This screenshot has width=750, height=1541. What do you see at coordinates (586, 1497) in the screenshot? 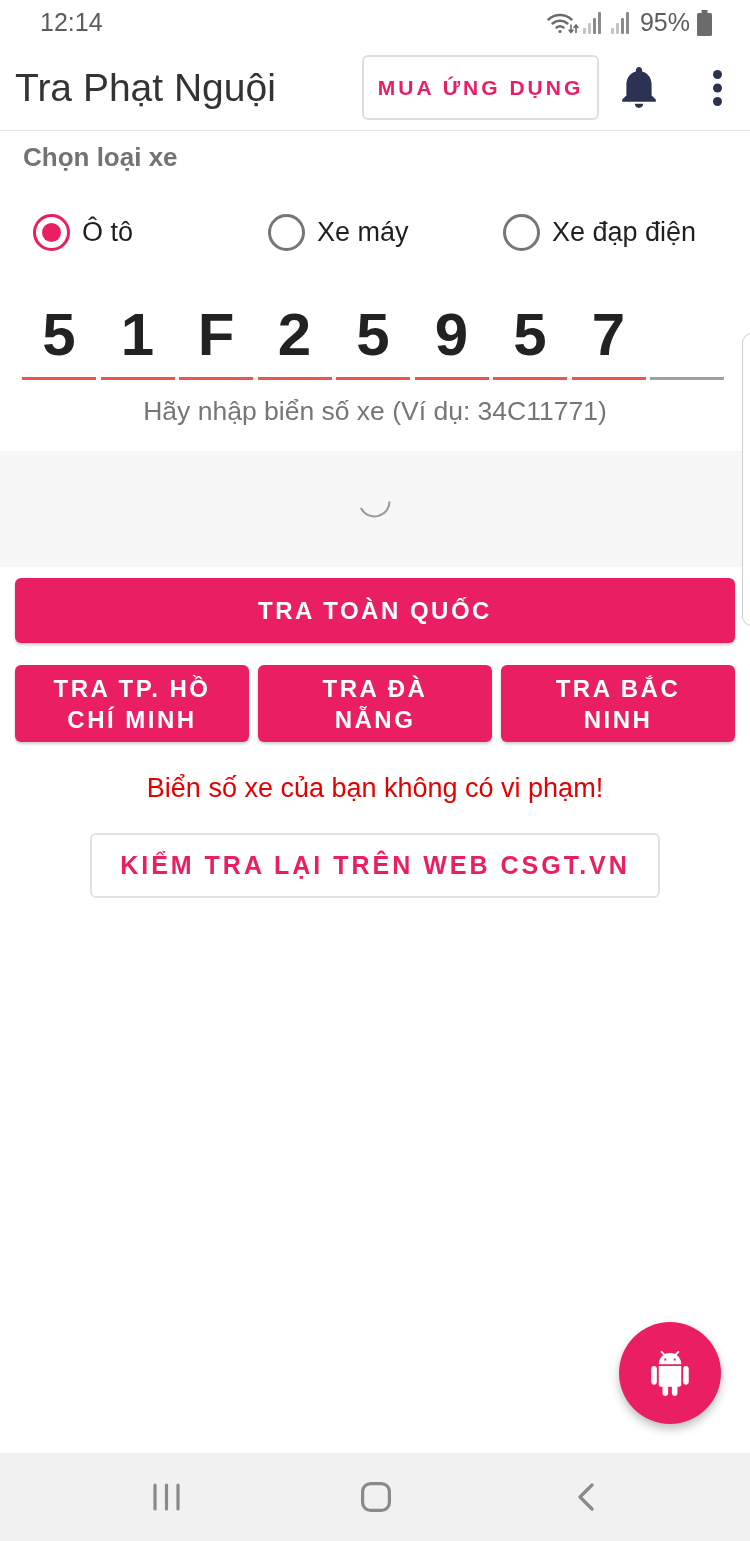
I see `back-icon` at bounding box center [586, 1497].